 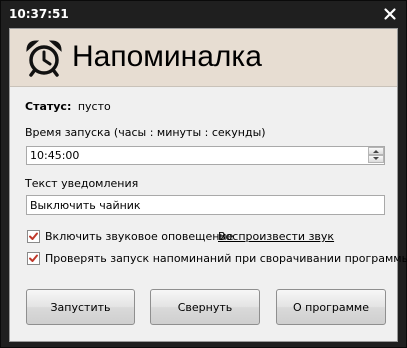 I want to click on minimize-button: Свернуть, so click(x=205, y=307).